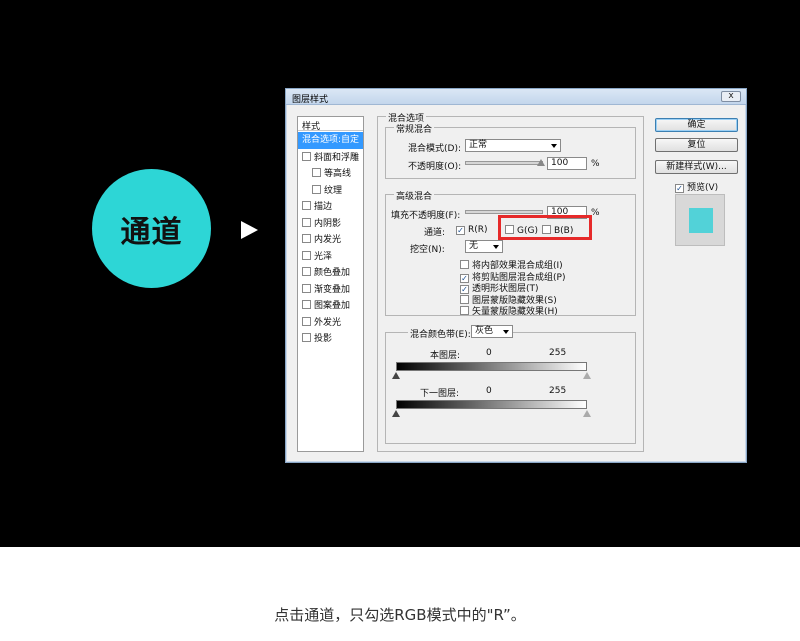  What do you see at coordinates (595, 213) in the screenshot?
I see `fill-opacity-unit: %` at bounding box center [595, 213].